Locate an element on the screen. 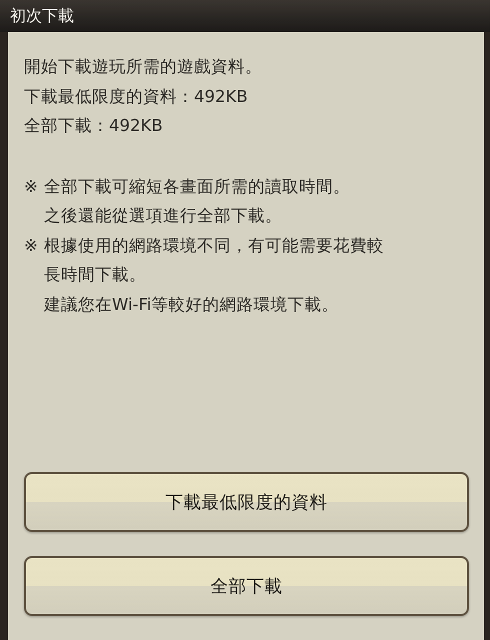 The image size is (490, 640). note-text: 全部下載可縮短各畫面所需的讀取時間。 is located at coordinates (197, 187).